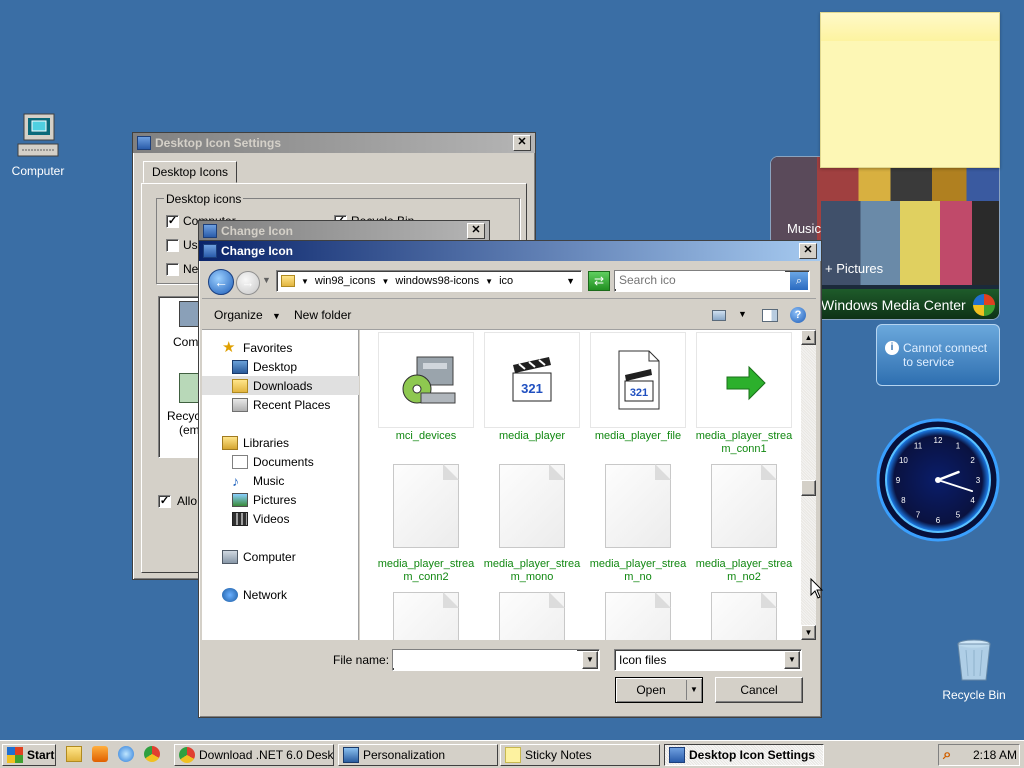 Image resolution: width=1024 pixels, height=768 pixels. I want to click on sticky-note, so click(910, 90).